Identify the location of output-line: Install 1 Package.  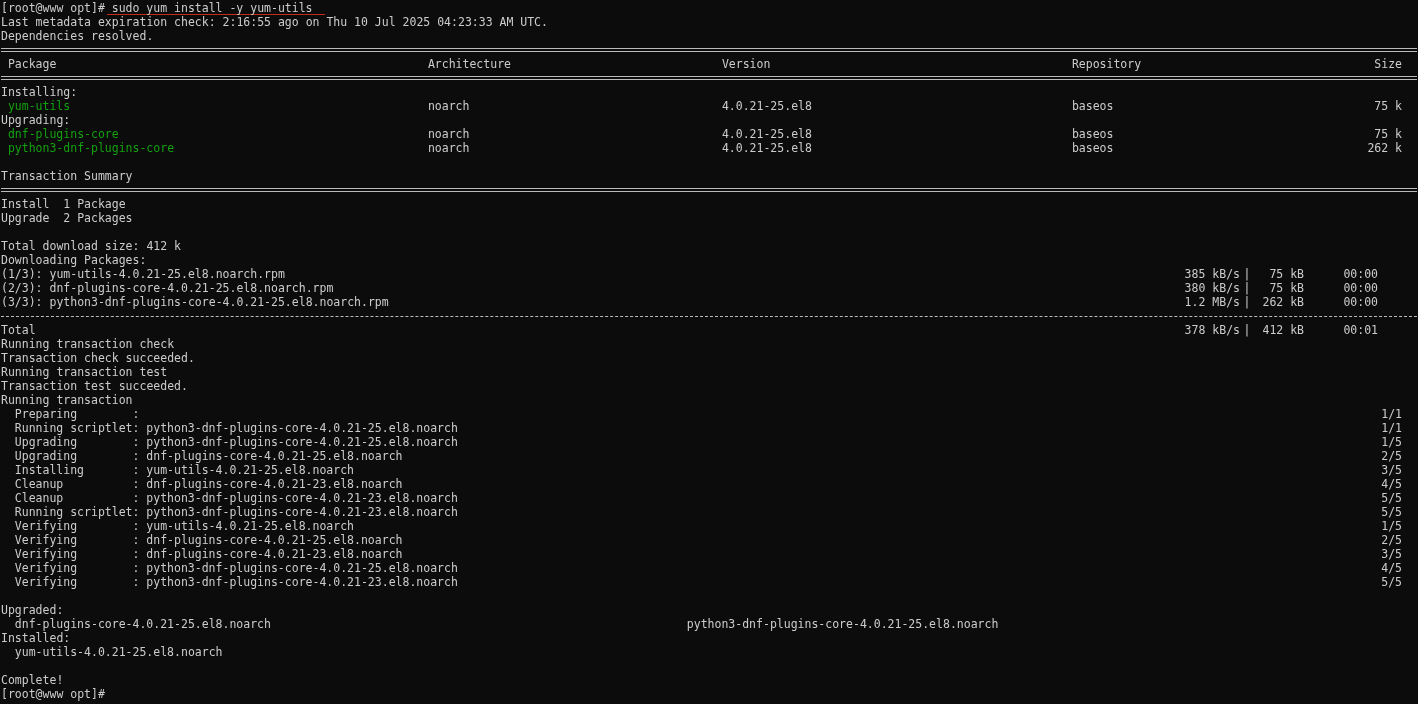
(63, 204).